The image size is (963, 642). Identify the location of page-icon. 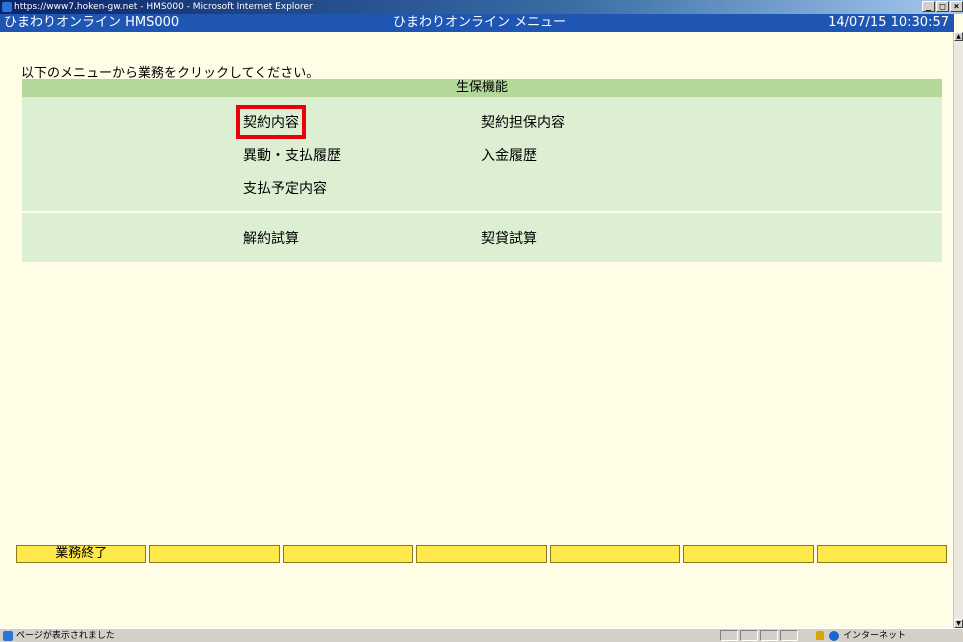
(8, 636).